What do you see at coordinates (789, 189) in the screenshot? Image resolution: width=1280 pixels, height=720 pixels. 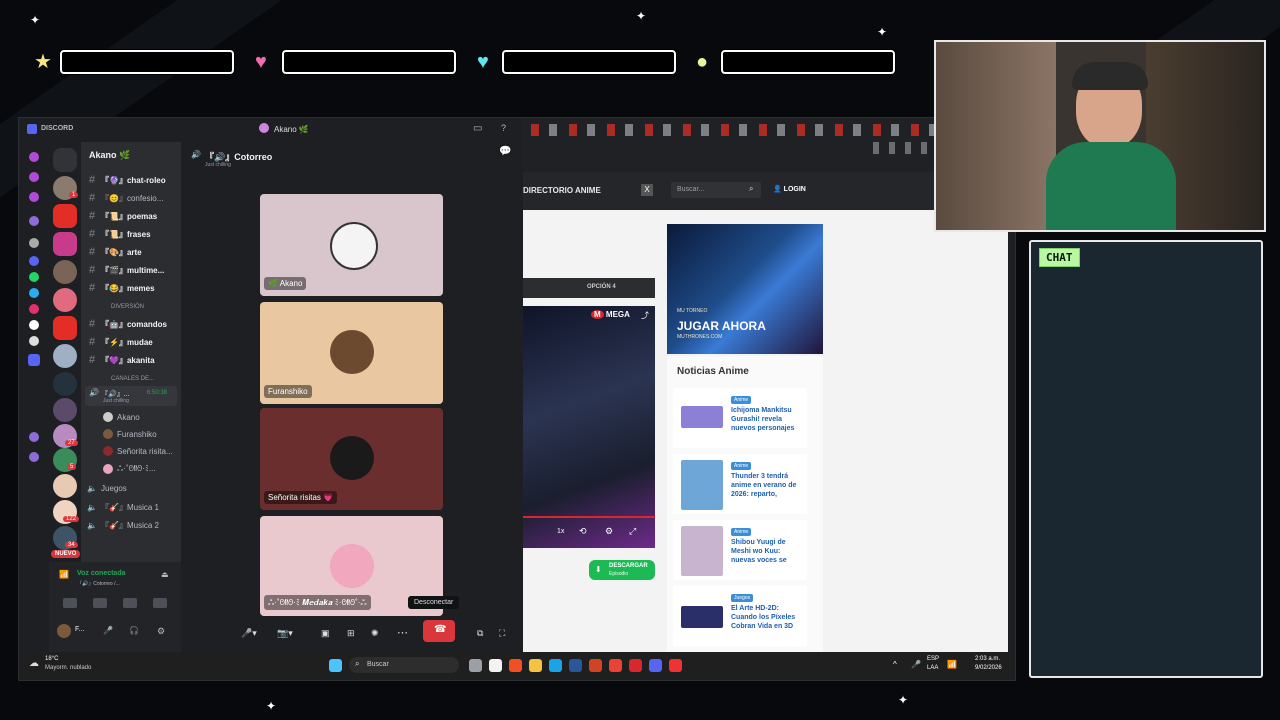 I see `login-button: 👤 LOGIN` at bounding box center [789, 189].